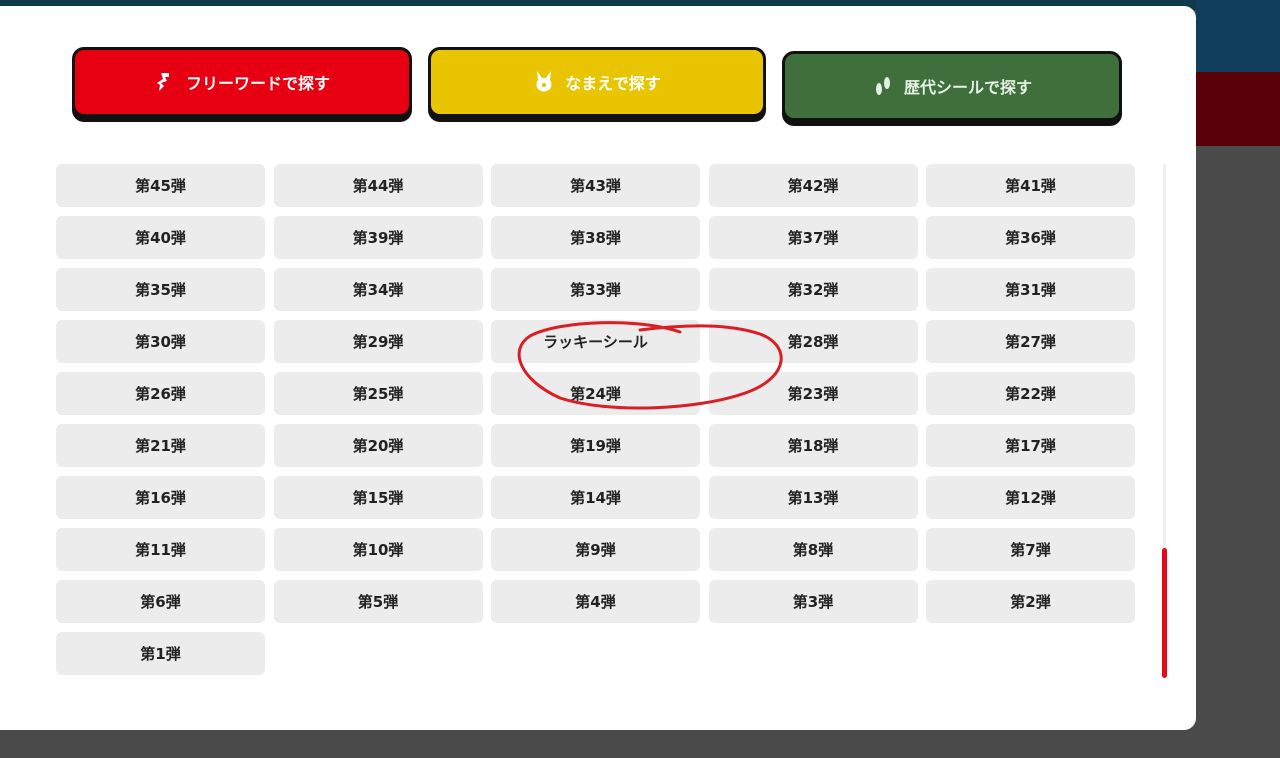 This screenshot has height=758, width=1280. Describe the element at coordinates (813, 237) in the screenshot. I see `seal-set-button: 第37弾` at that location.